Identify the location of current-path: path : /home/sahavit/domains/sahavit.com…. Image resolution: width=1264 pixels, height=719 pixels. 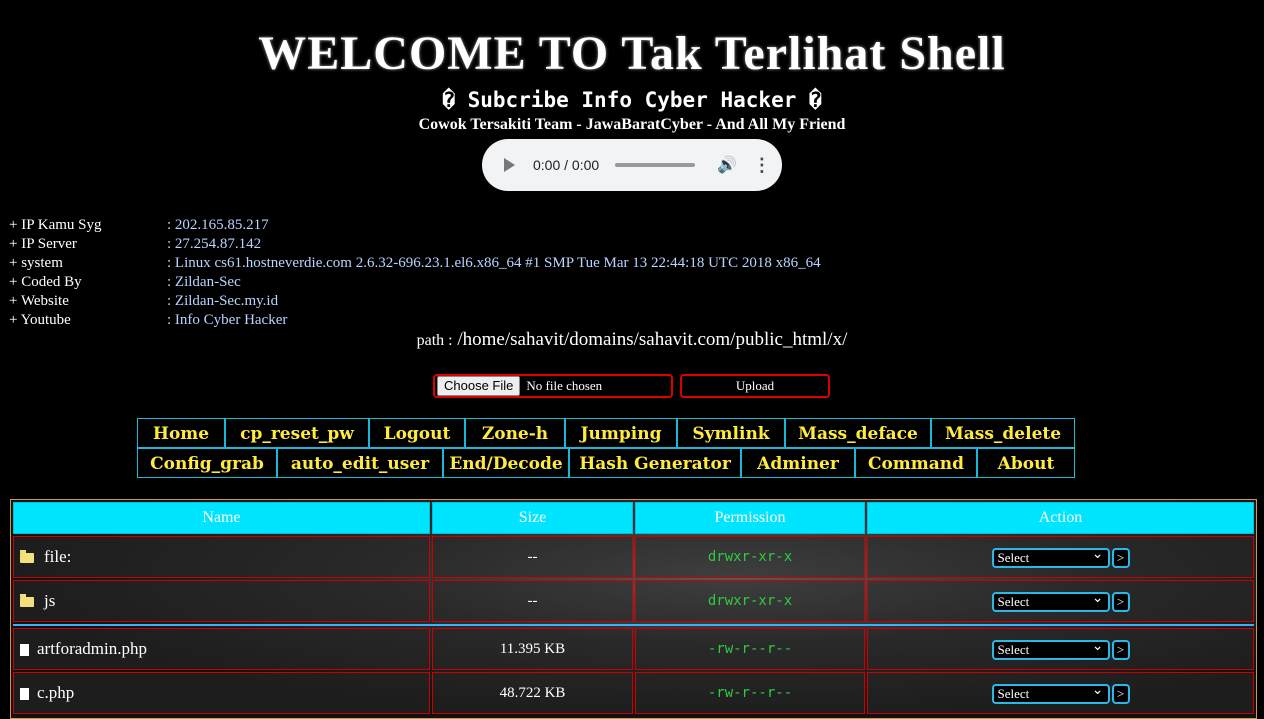
(632, 340).